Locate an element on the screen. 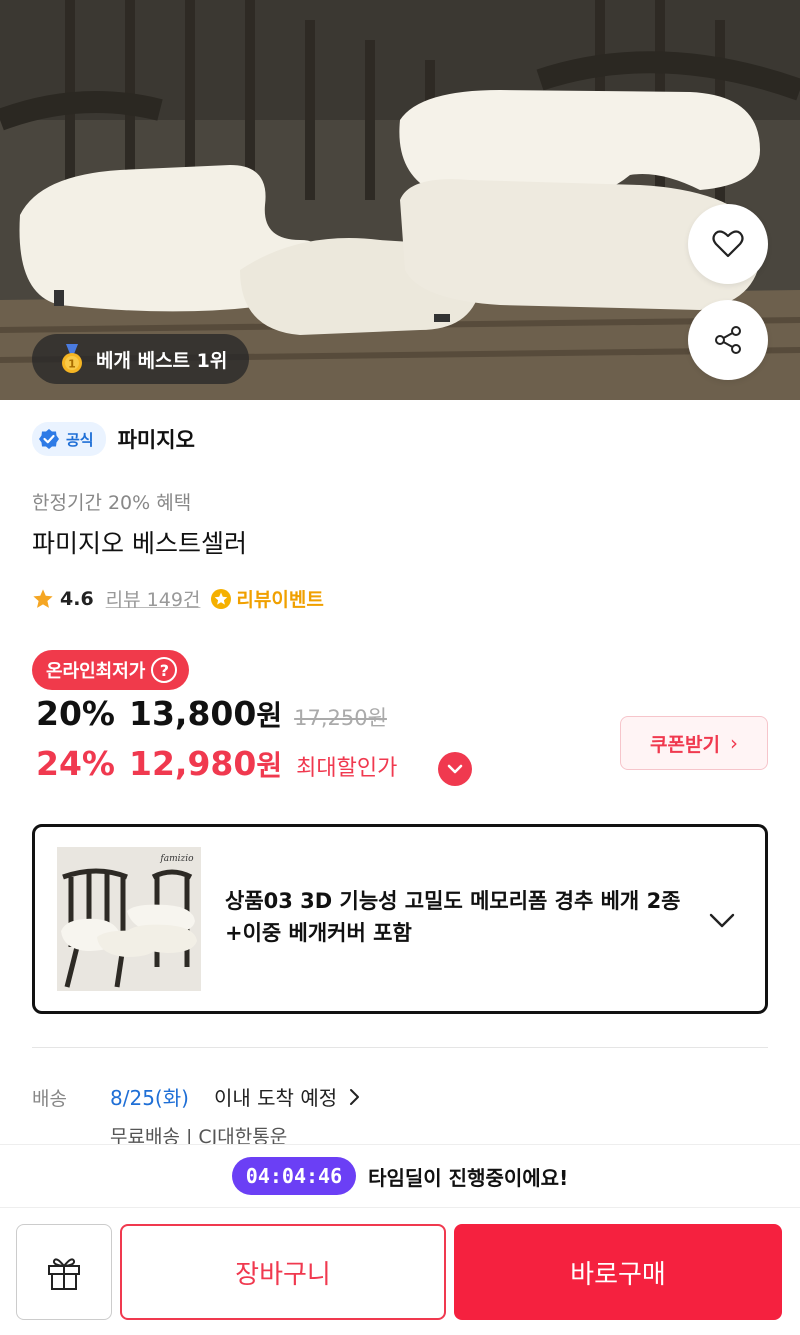 The width and height of the screenshot is (800, 1335). chevron-down-glyph is located at coordinates (455, 769).